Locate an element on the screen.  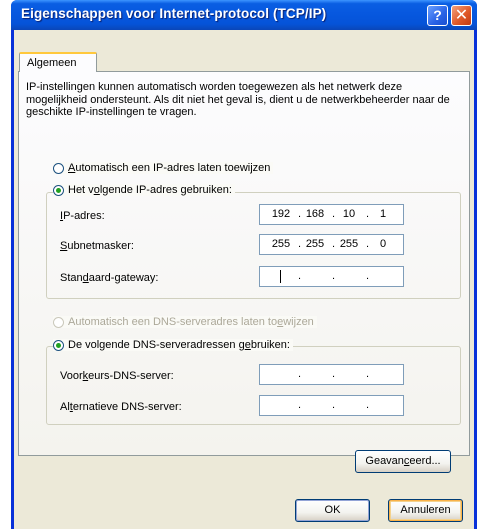
subnet-octet-3: 255 is located at coordinates (349, 244).